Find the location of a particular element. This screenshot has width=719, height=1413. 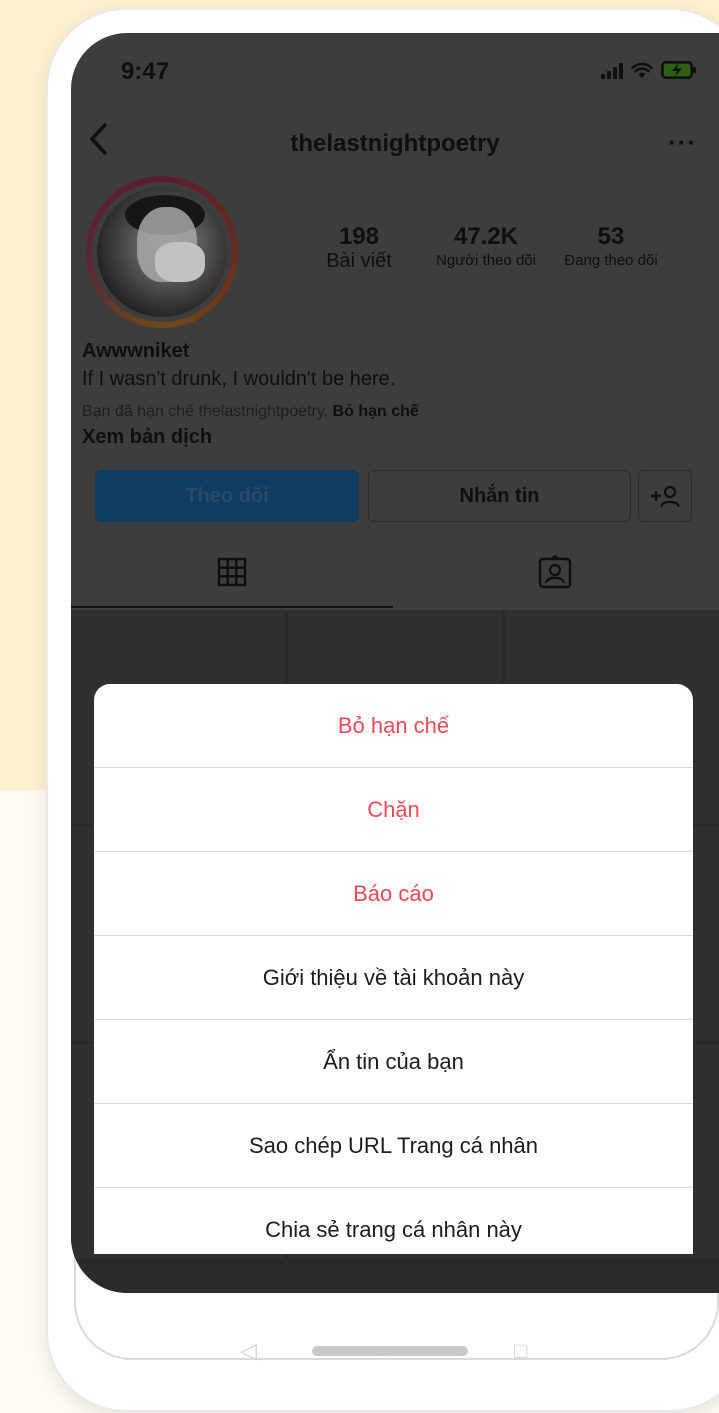

avatar is located at coordinates (162, 252).